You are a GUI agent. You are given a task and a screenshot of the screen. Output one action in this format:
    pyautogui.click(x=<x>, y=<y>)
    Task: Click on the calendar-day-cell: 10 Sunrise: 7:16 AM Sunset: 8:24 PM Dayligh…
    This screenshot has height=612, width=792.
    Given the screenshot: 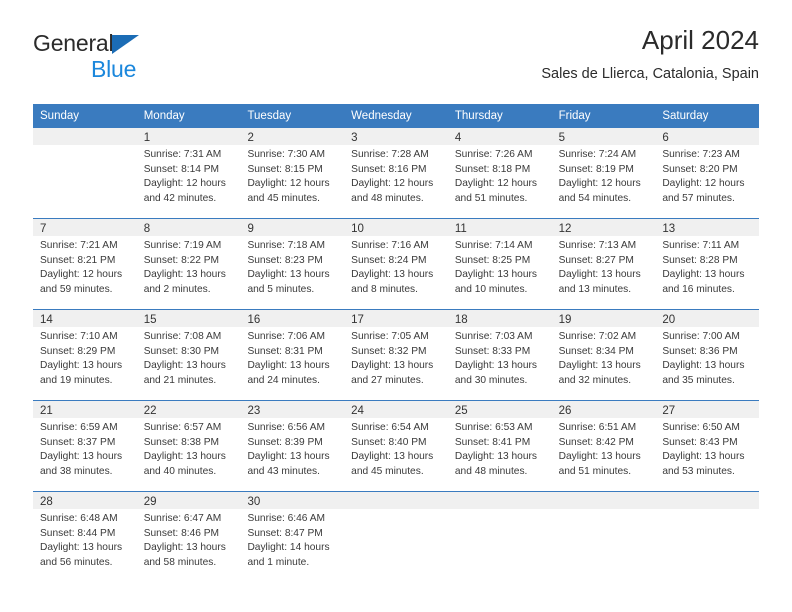 What is the action you would take?
    pyautogui.click(x=396, y=264)
    